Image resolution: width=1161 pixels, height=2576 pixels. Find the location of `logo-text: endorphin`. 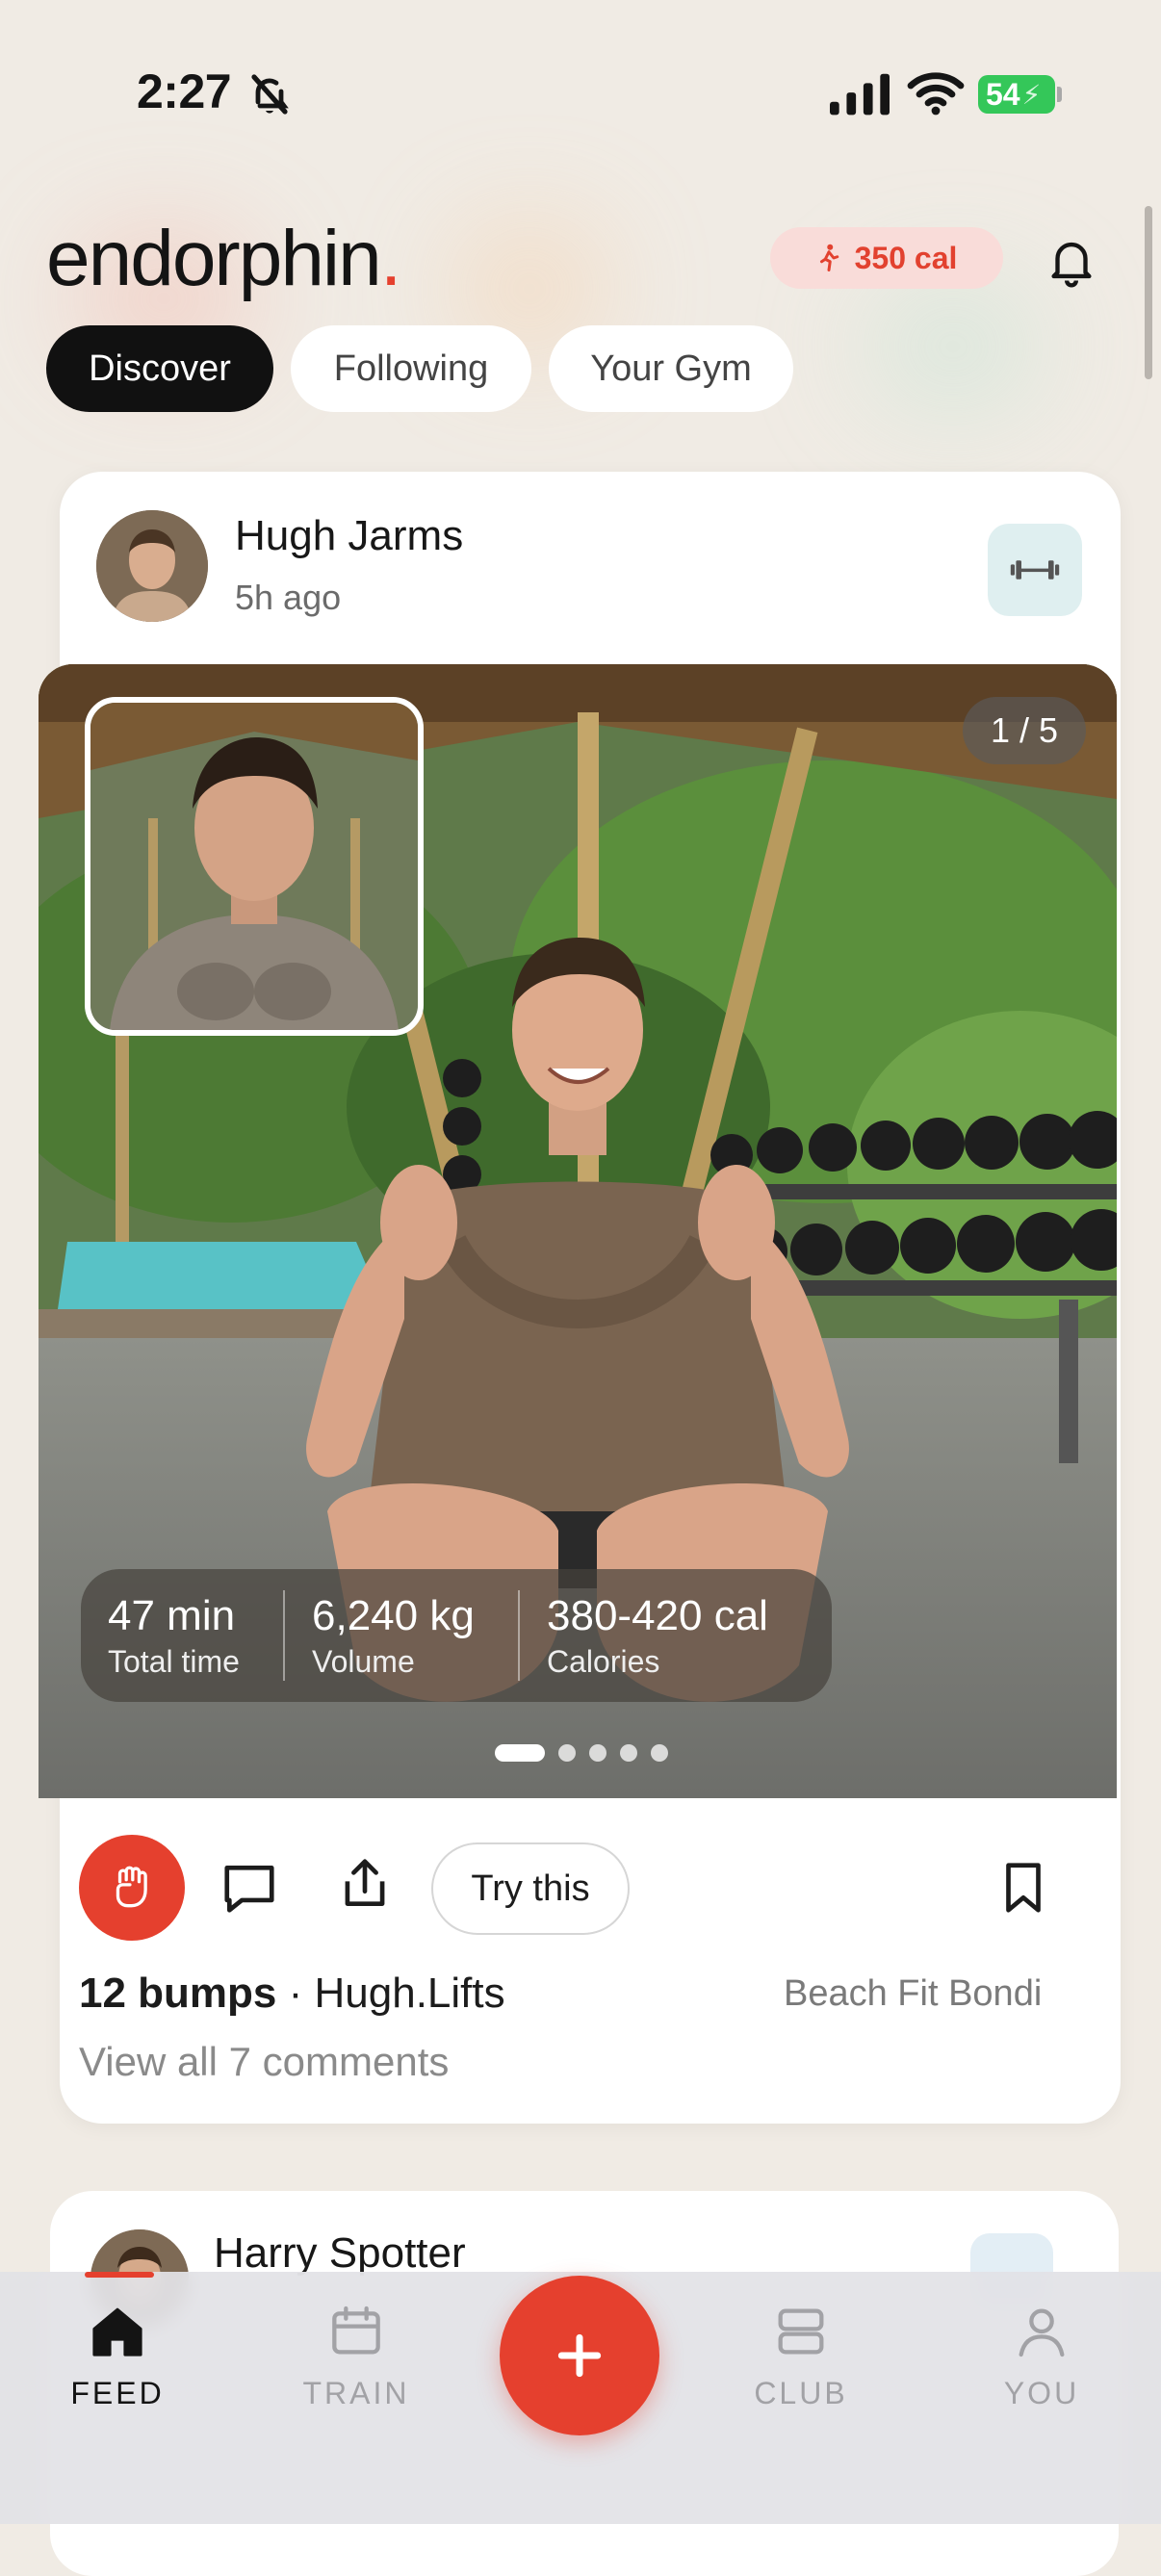

logo-text: endorphin is located at coordinates (214, 259).